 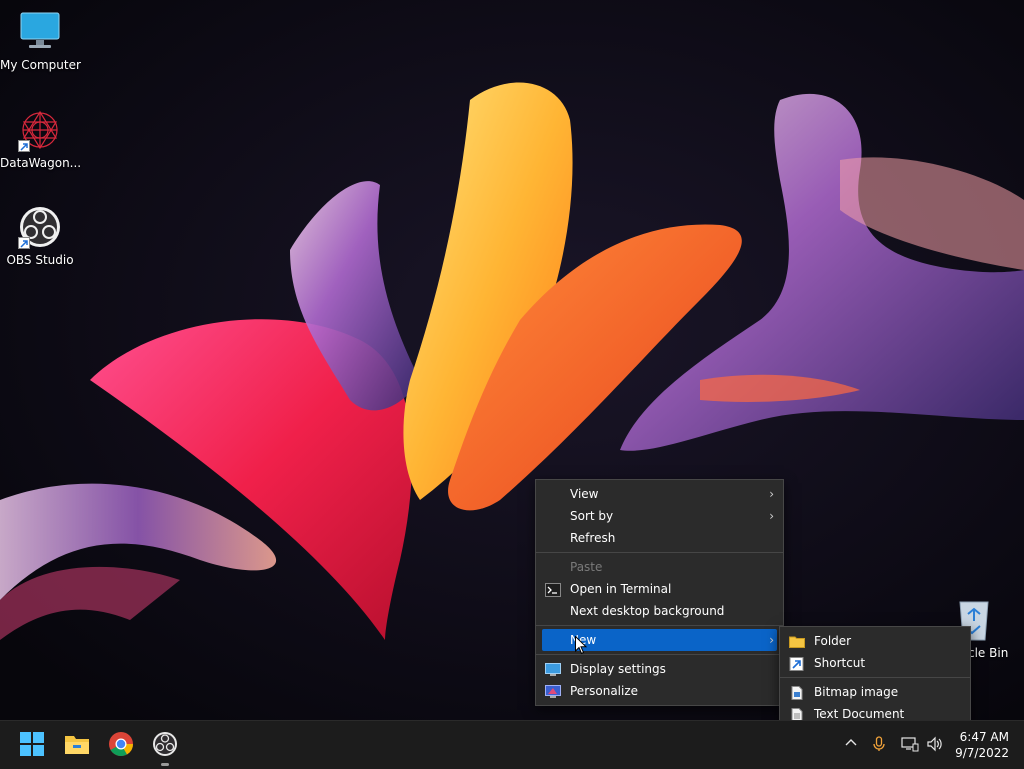 What do you see at coordinates (586, 567) in the screenshot?
I see `menu-item-label: Paste` at bounding box center [586, 567].